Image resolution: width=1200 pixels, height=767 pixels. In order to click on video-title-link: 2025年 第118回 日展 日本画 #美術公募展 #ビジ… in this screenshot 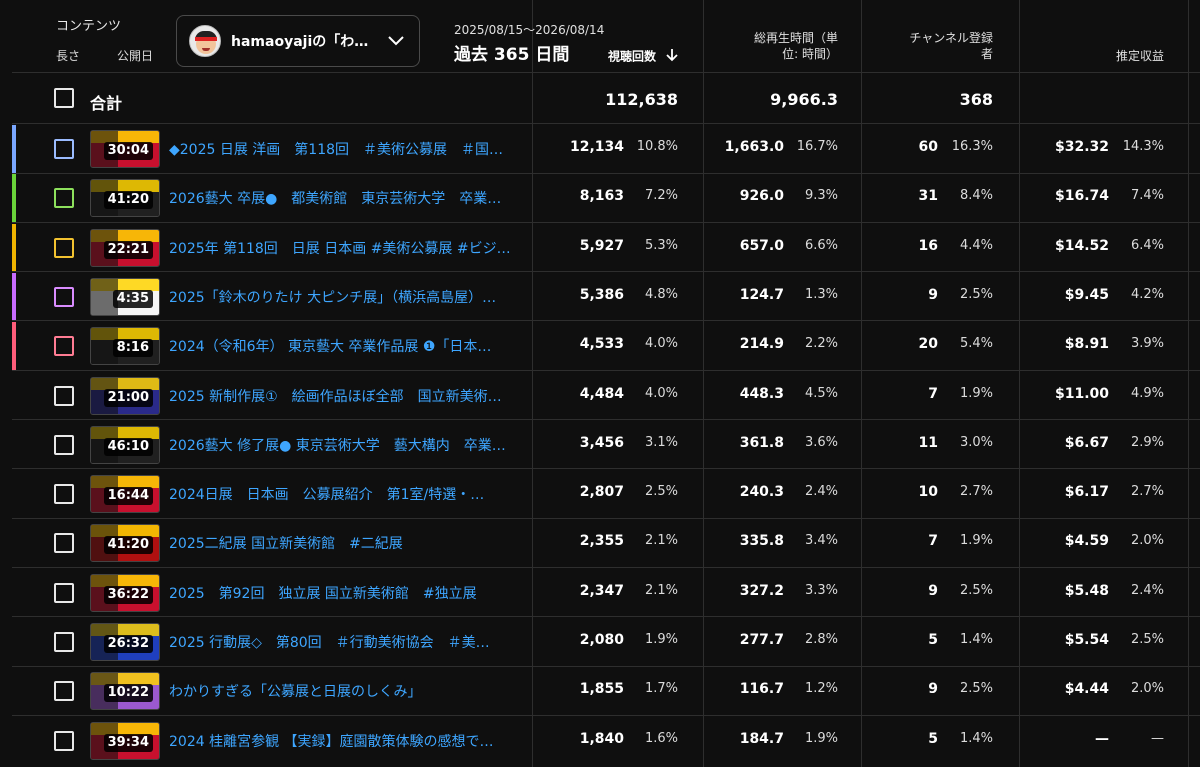, I will do `click(346, 248)`.